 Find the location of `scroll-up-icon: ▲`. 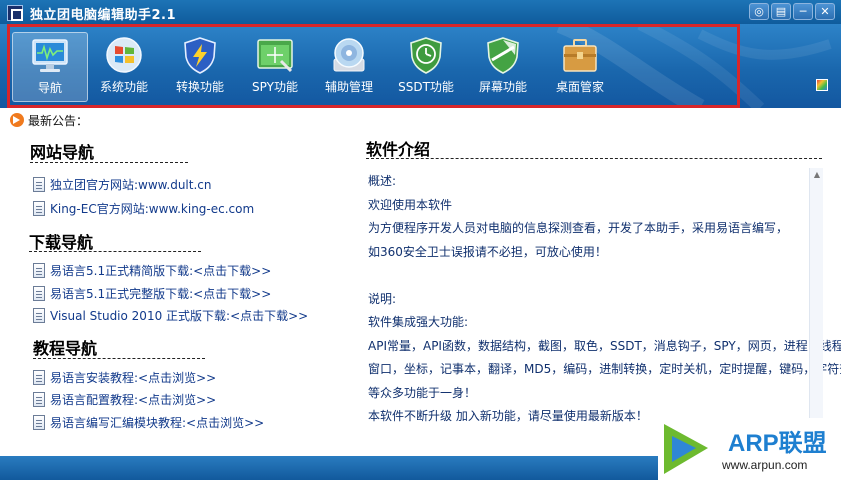

scroll-up-icon: ▲ is located at coordinates (817, 175).